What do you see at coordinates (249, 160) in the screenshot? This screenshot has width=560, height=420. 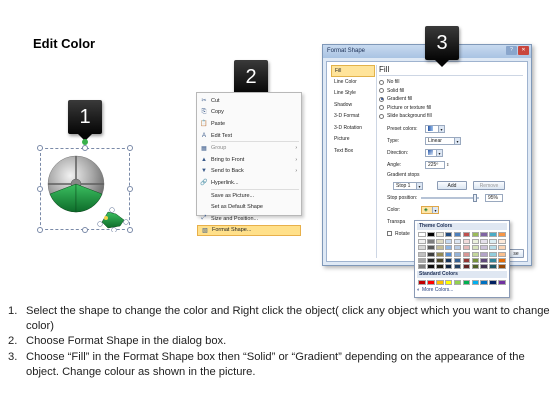 I see `menu-item-bring-to-front: ▲ Bring to Front ›` at bounding box center [249, 160].